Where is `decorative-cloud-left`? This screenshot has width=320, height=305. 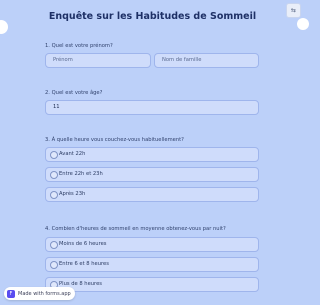
decorative-cloud-left is located at coordinates (4, 27).